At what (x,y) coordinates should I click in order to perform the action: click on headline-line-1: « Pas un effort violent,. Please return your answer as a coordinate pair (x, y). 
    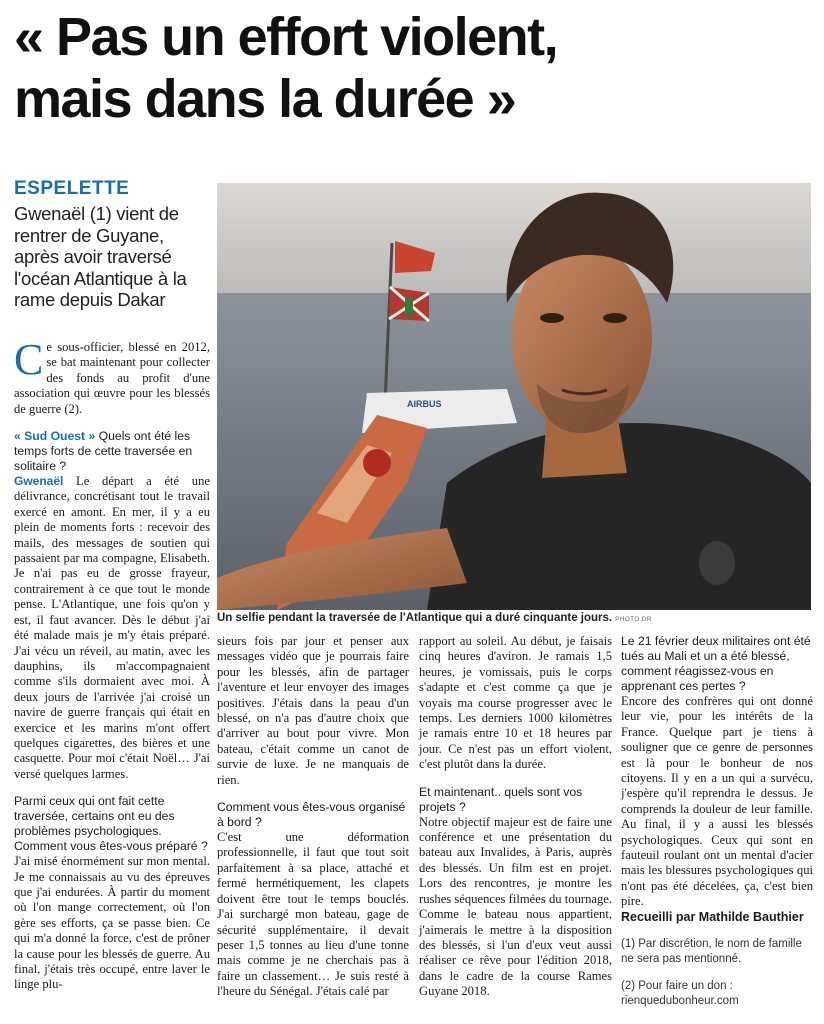
    Looking at the image, I should click on (286, 37).